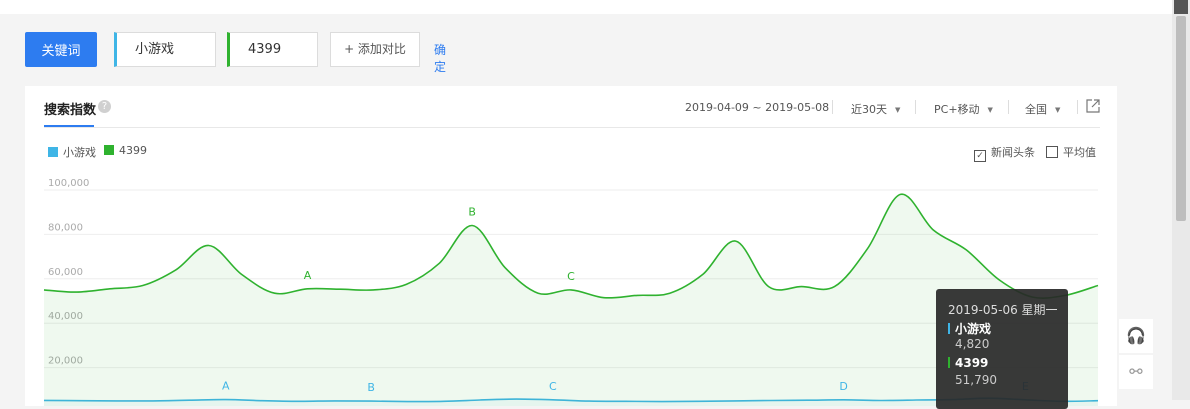 The height and width of the screenshot is (409, 1190). I want to click on tooltip-series1-name: 小游戏, so click(969, 328).